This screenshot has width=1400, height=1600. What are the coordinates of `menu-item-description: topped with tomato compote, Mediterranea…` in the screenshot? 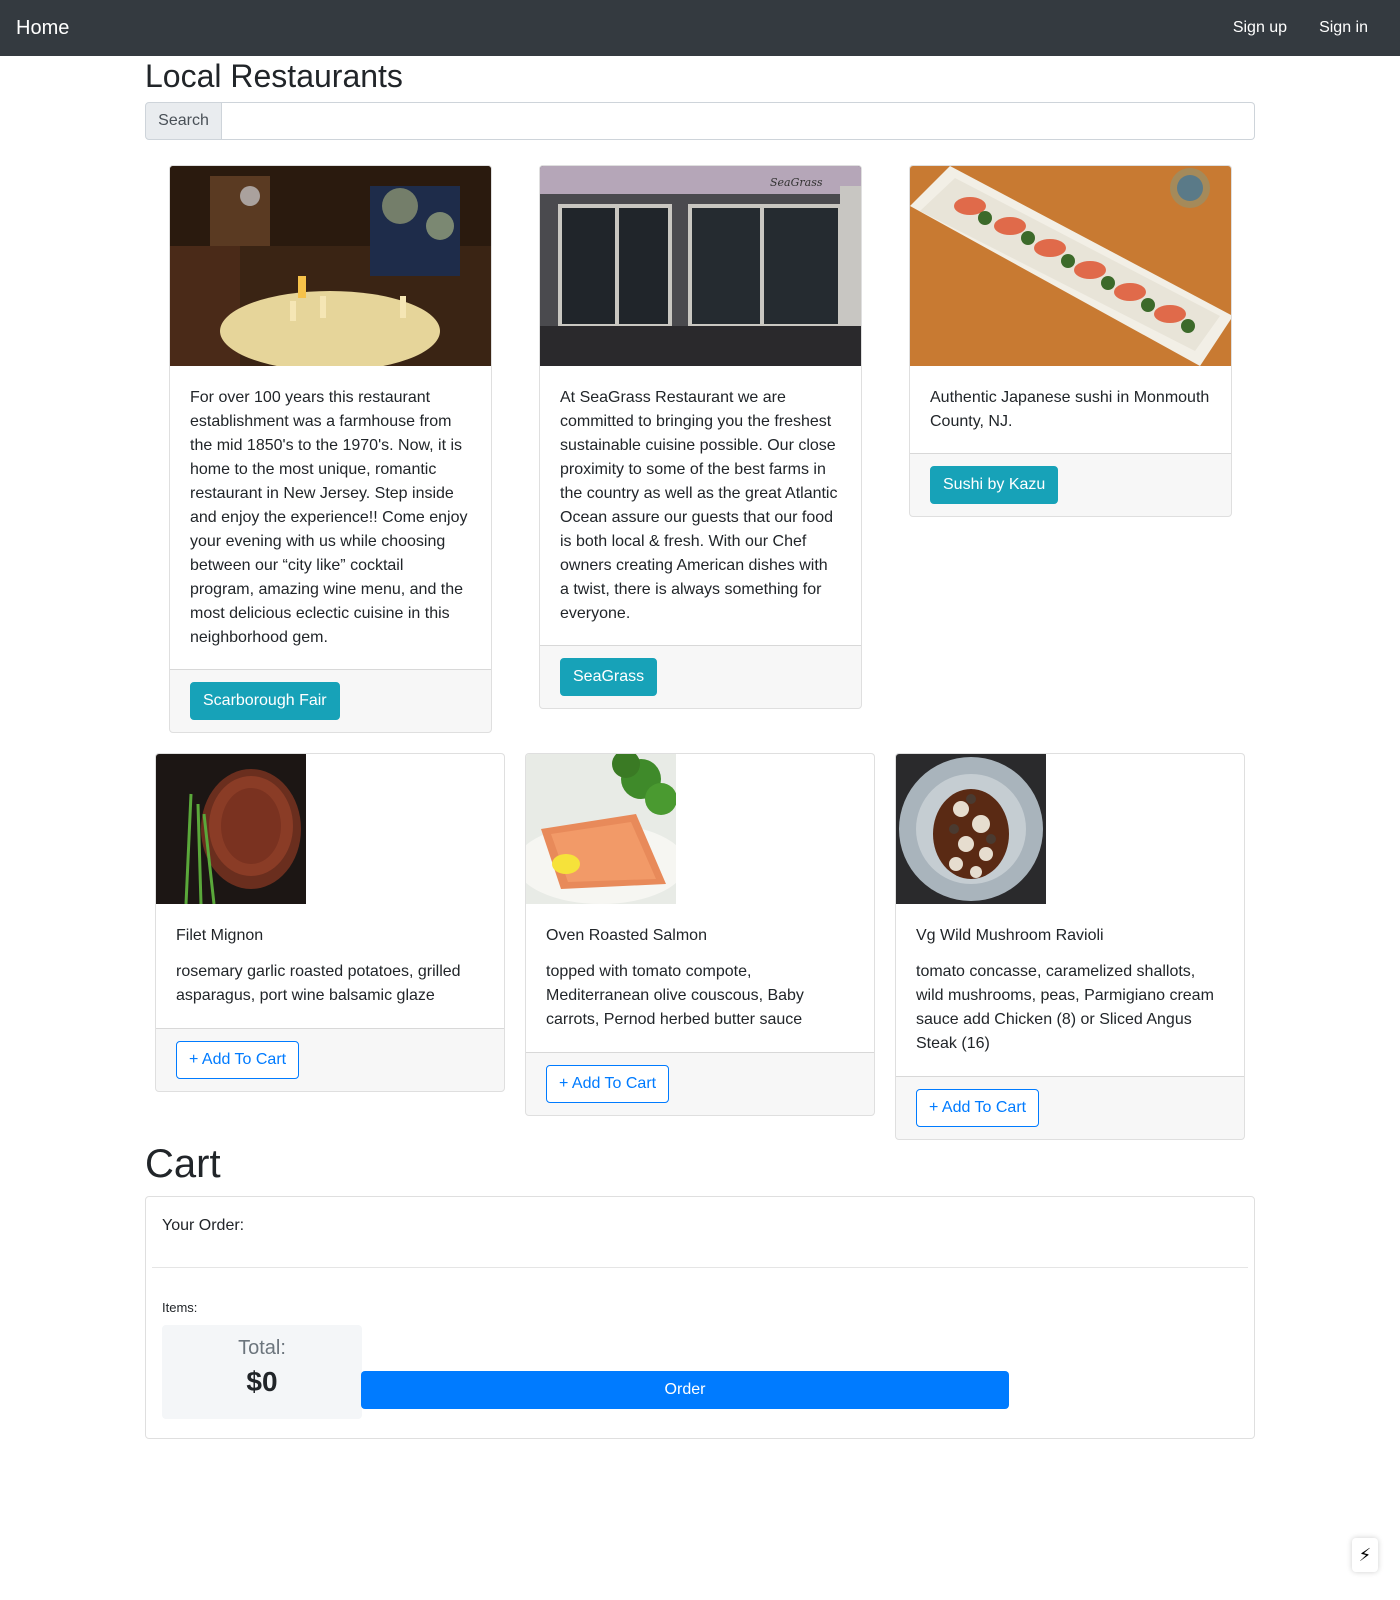 It's located at (675, 995).